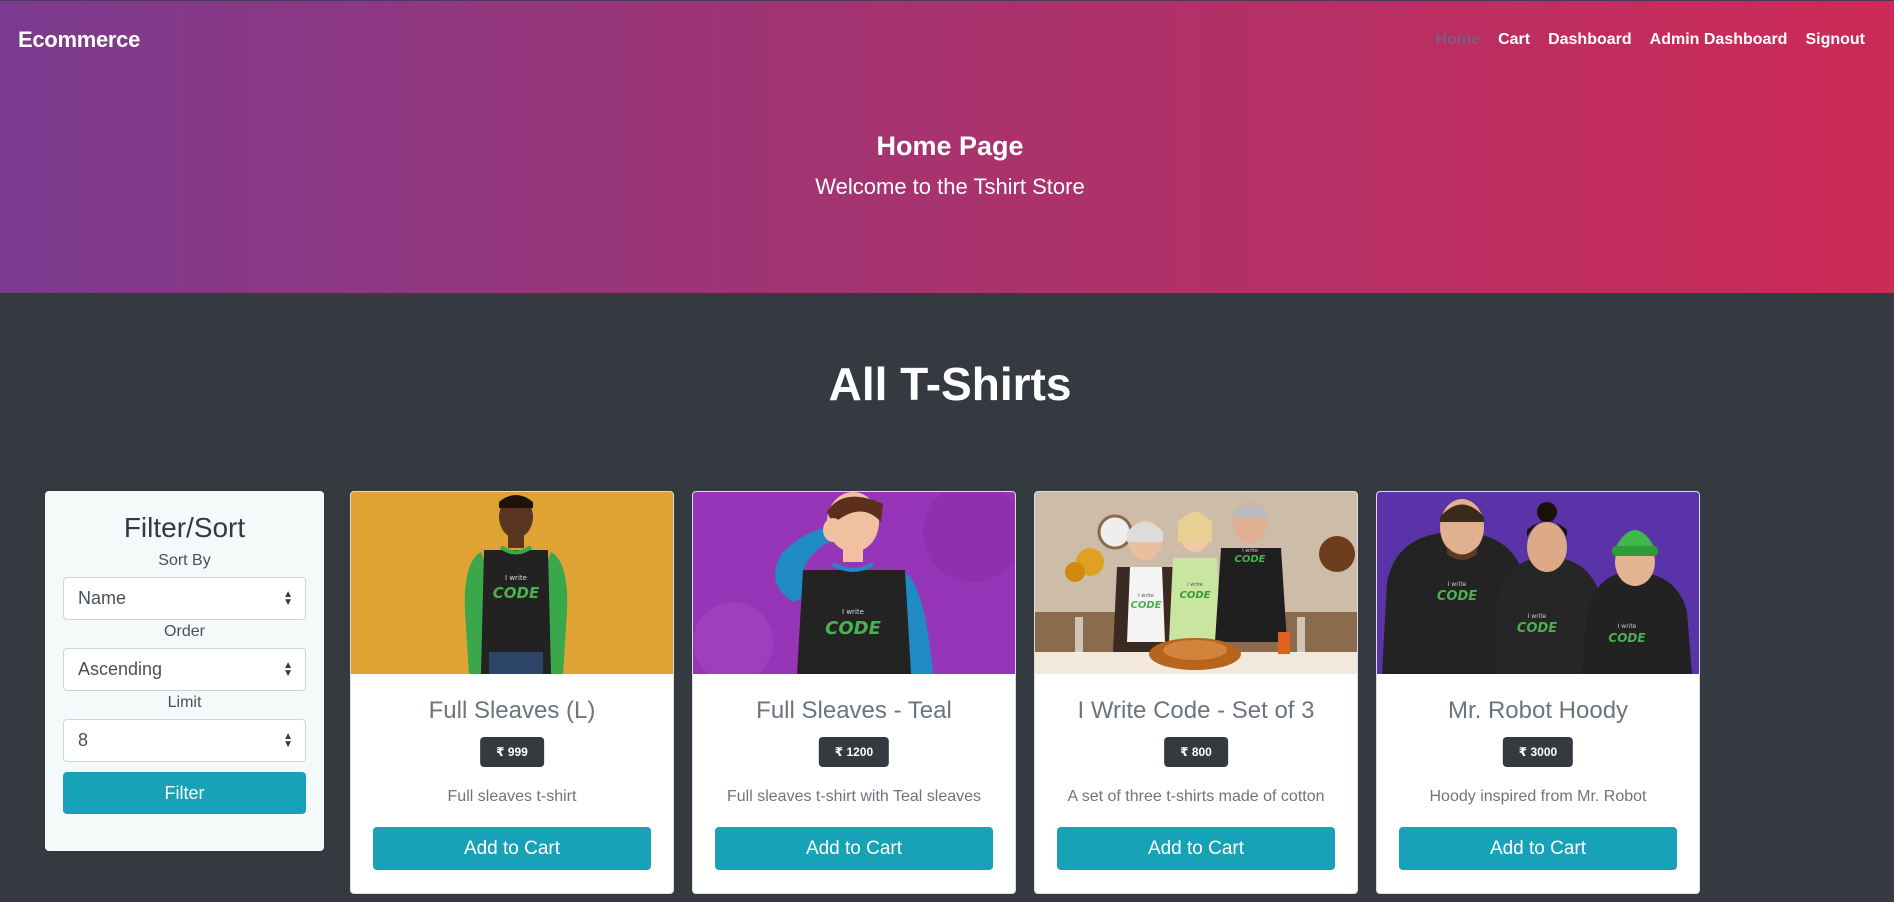 The height and width of the screenshot is (902, 1894). Describe the element at coordinates (120, 669) in the screenshot. I see `order-value: Ascending` at that location.